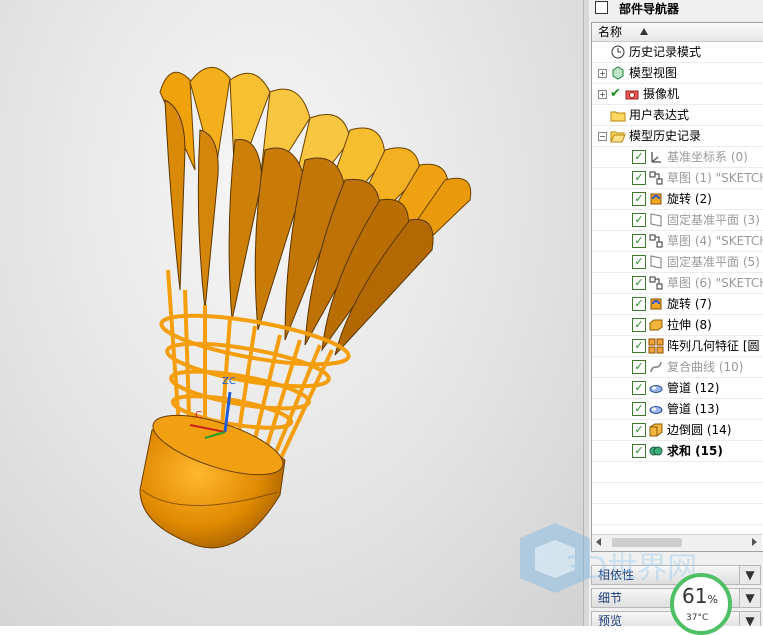  I want to click on gauge-temperature: 37°C, so click(697, 618).